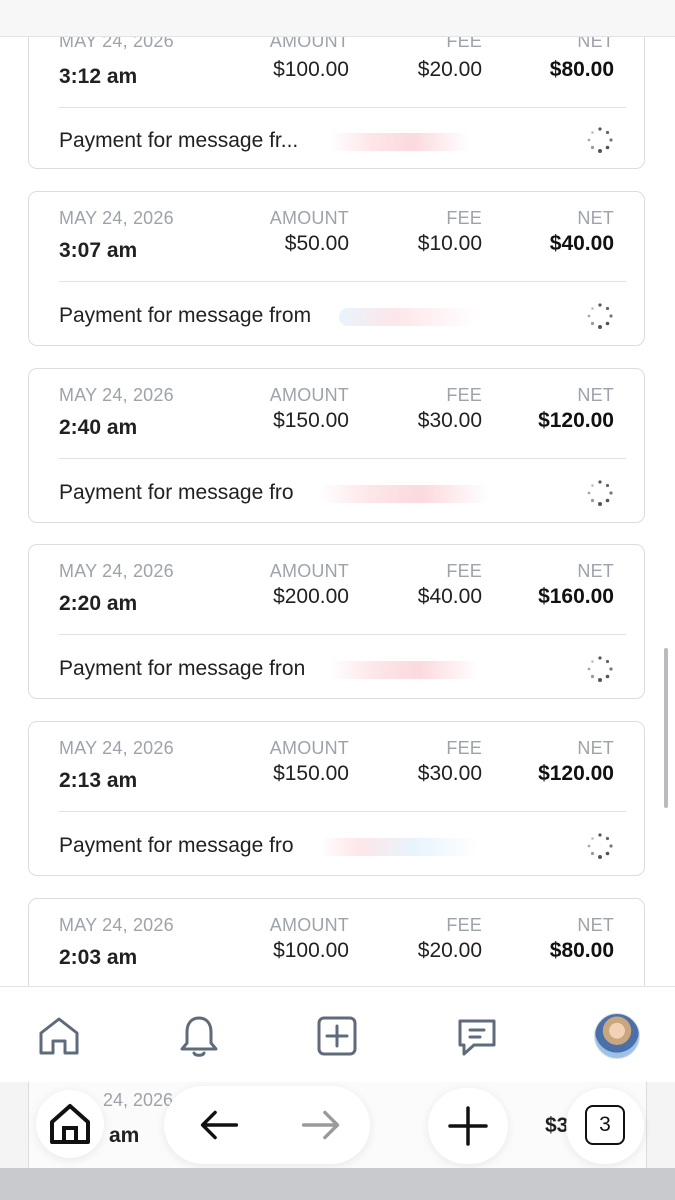 This screenshot has height=1200, width=675. Describe the element at coordinates (124, 1135) in the screenshot. I see `peek-time: am` at that location.